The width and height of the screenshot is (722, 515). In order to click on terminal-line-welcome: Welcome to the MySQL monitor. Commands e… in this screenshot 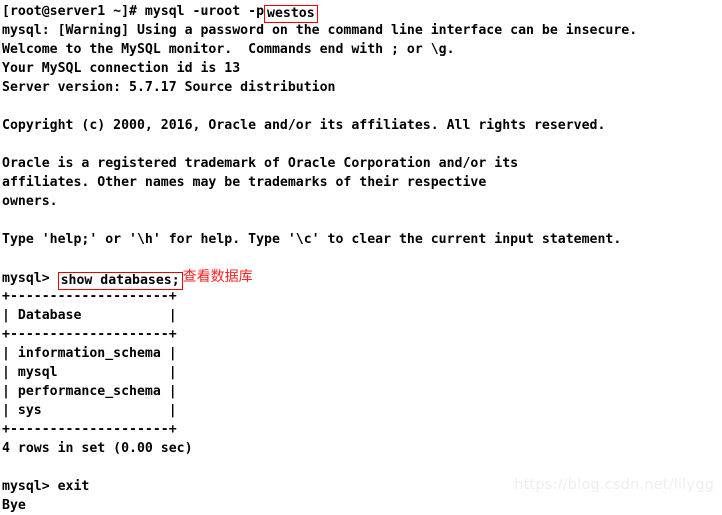, I will do `click(228, 49)`.